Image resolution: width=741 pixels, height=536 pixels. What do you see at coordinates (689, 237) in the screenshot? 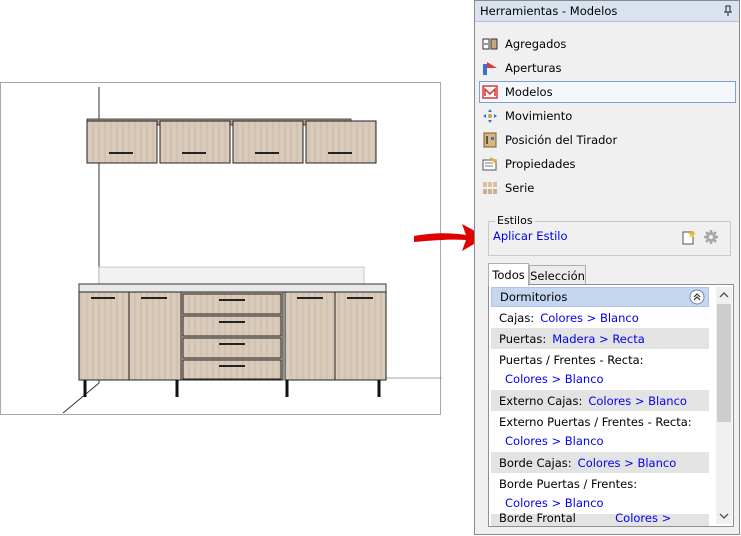
I see `new-style-icon` at bounding box center [689, 237].